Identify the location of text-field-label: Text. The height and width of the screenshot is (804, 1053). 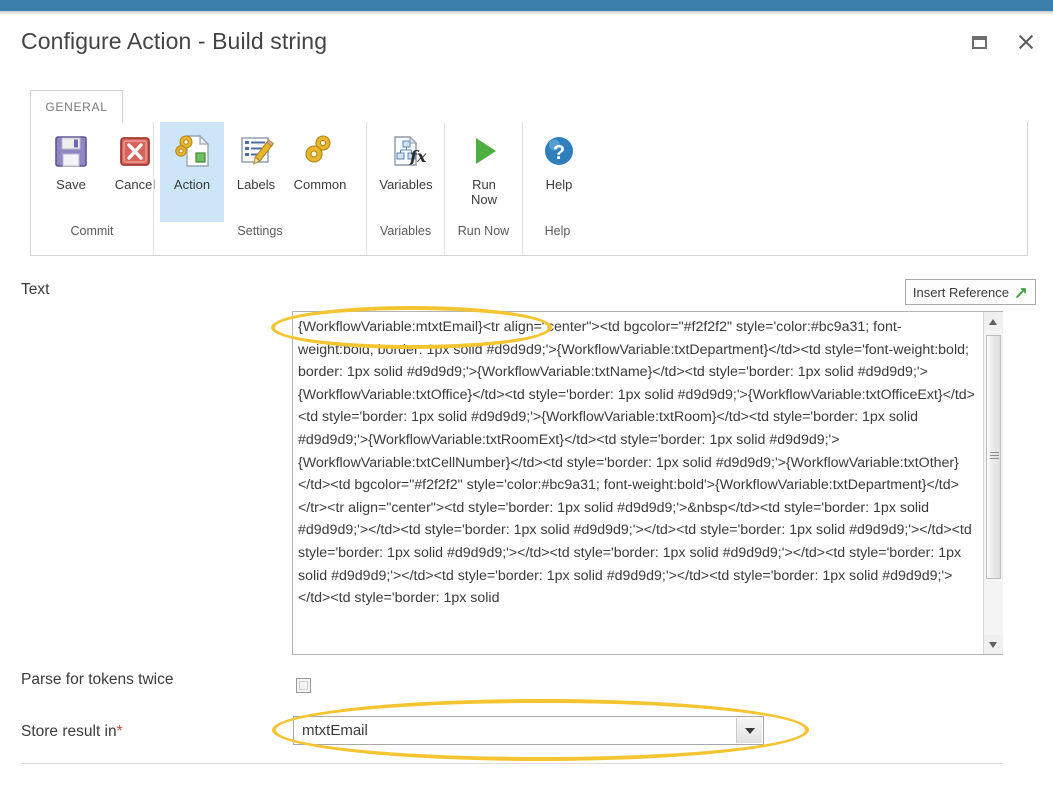
(35, 289).